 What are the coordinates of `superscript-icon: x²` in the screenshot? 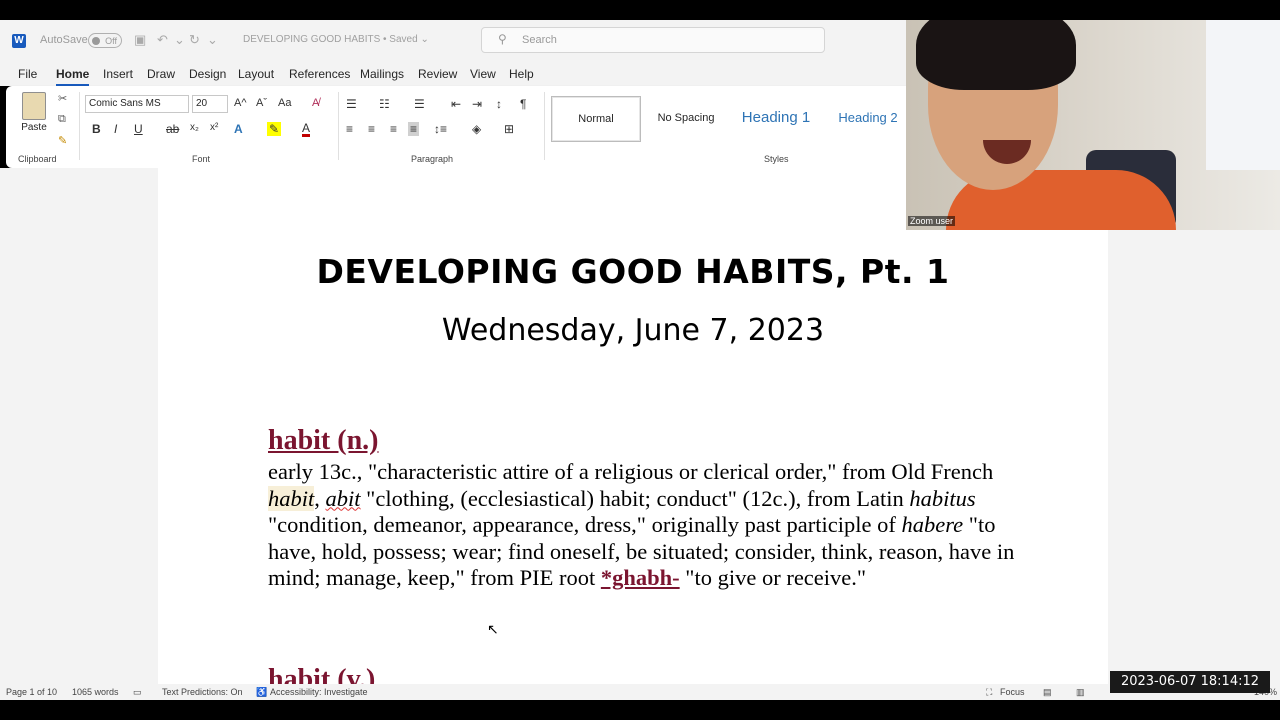 It's located at (214, 127).